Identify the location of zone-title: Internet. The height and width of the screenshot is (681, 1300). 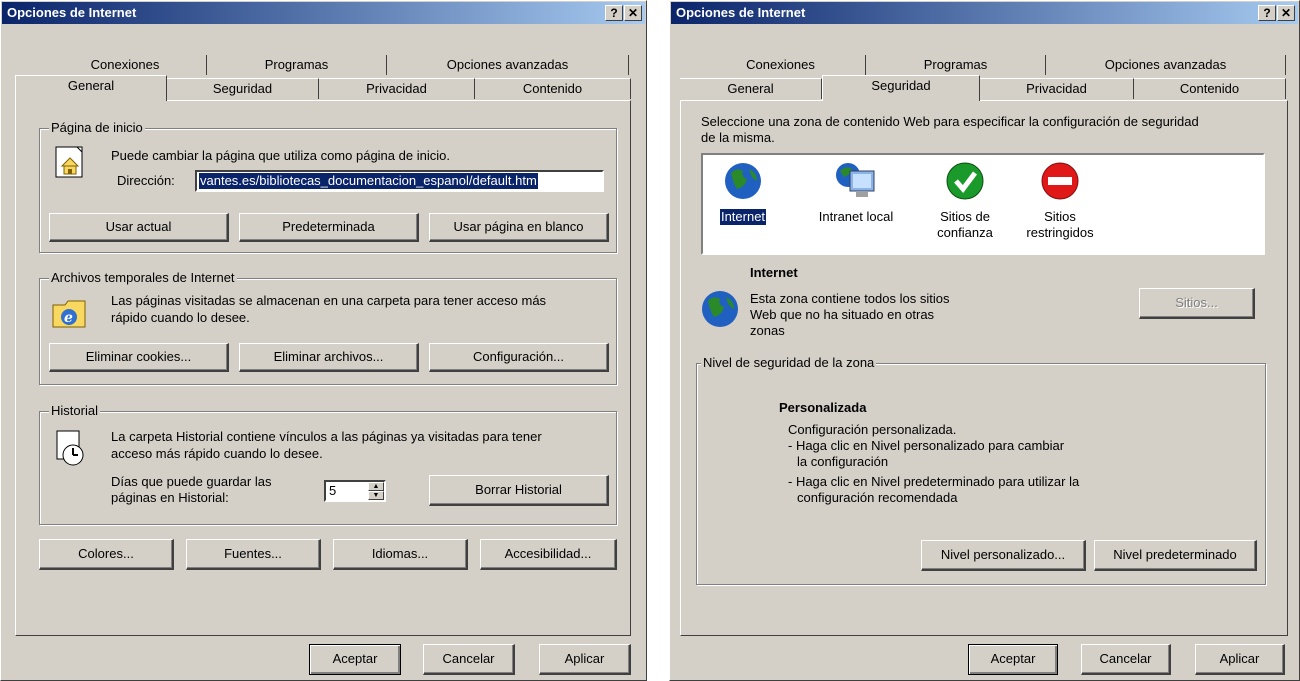
(774, 272).